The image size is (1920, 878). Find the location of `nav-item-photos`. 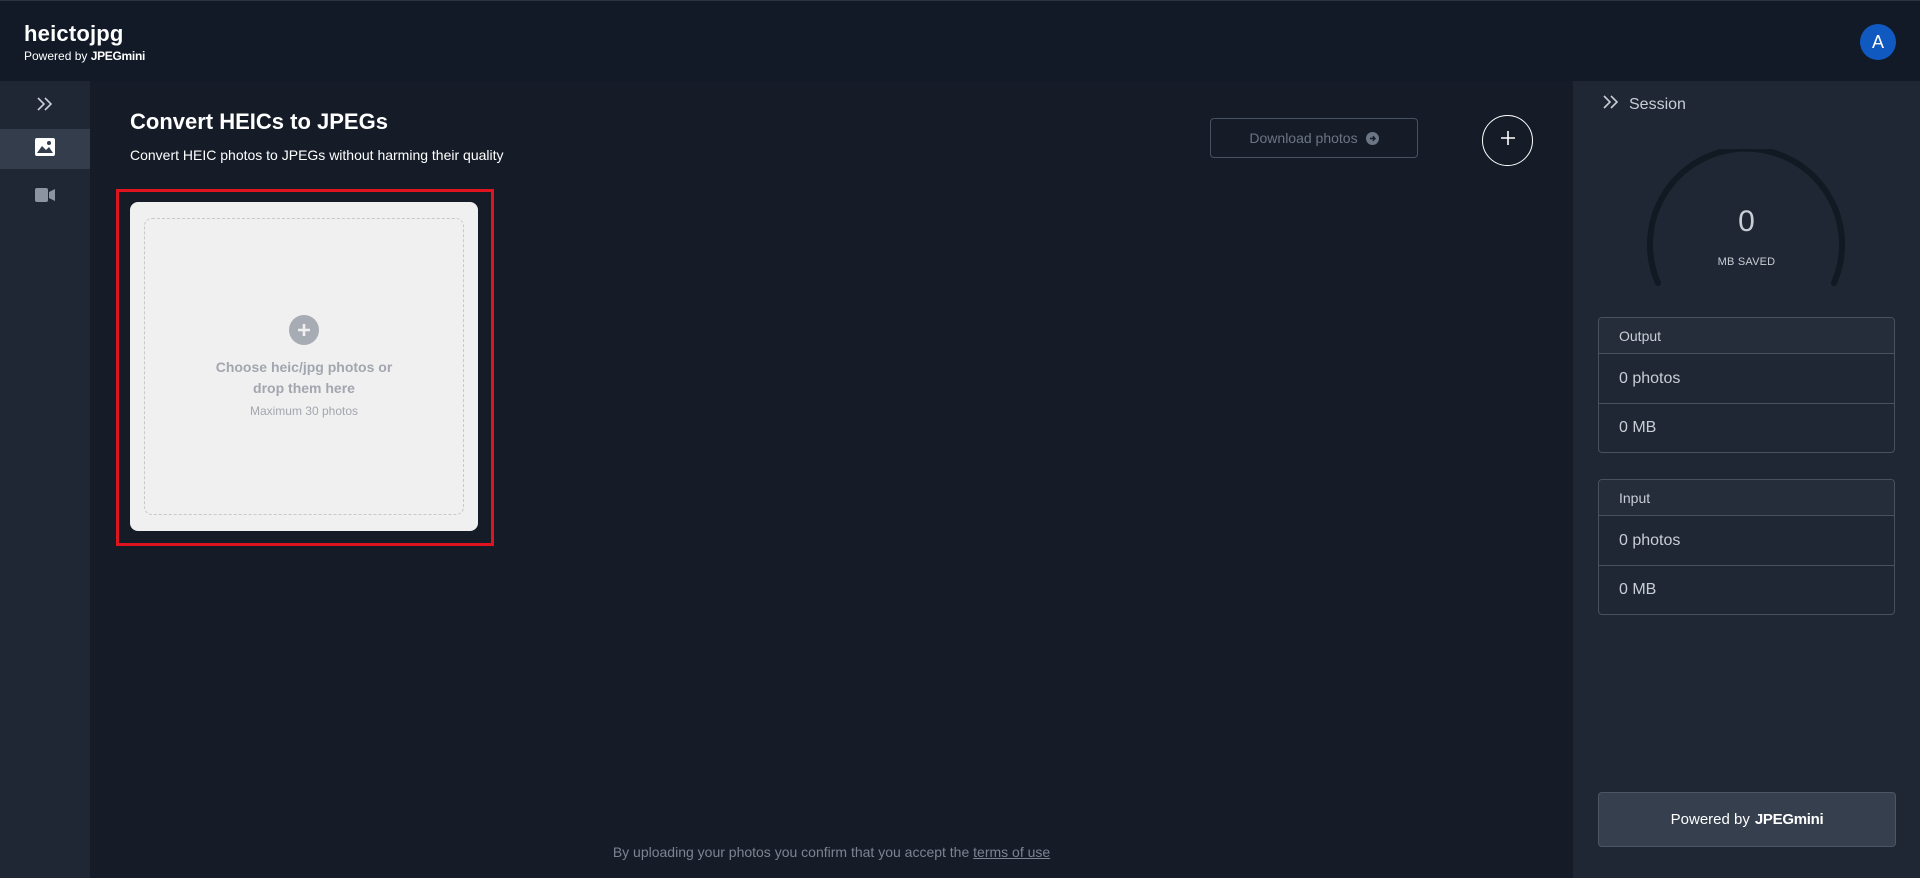

nav-item-photos is located at coordinates (45, 149).